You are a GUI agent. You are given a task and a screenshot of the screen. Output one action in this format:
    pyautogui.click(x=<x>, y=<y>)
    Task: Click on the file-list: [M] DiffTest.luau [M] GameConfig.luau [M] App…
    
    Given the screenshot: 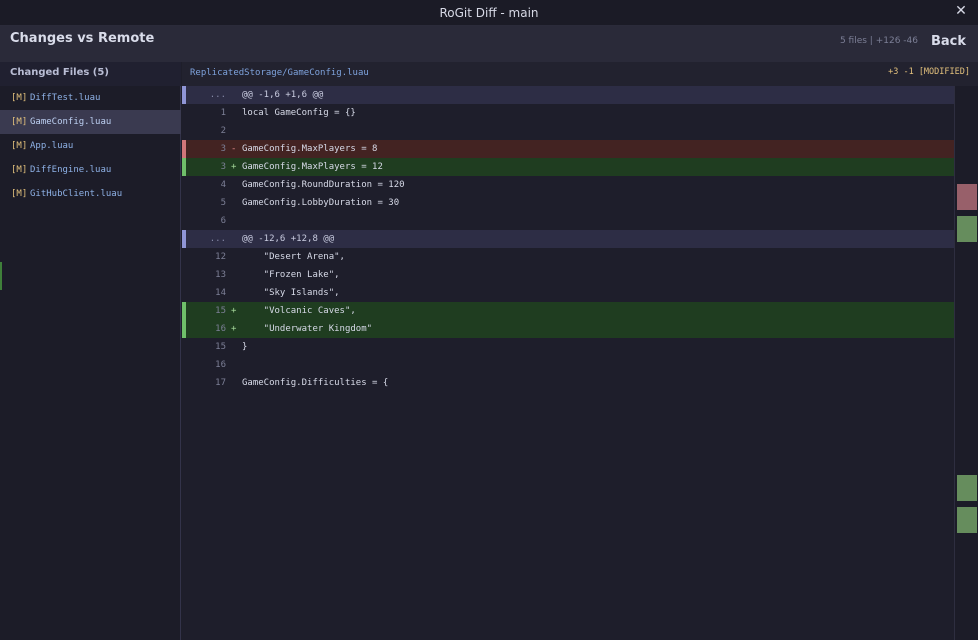 What is the action you would take?
    pyautogui.click(x=90, y=146)
    